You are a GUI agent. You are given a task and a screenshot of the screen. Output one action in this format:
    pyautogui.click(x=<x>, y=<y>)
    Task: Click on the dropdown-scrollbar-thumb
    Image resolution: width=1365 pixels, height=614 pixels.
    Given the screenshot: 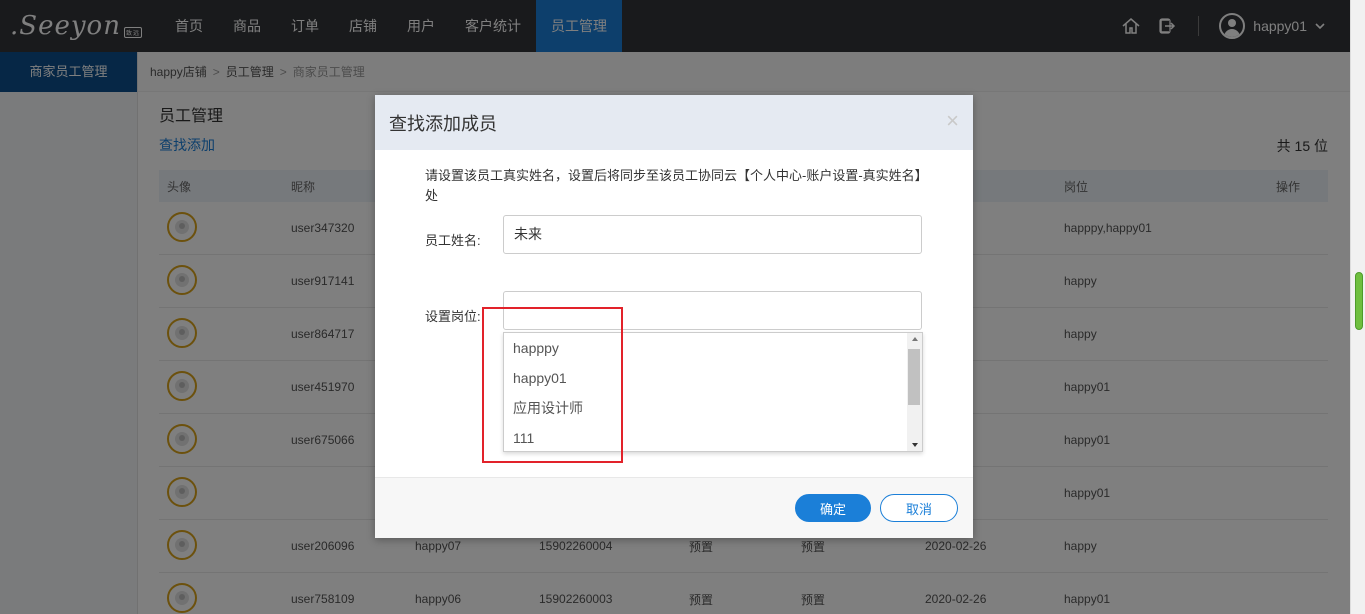 What is the action you would take?
    pyautogui.click(x=914, y=377)
    